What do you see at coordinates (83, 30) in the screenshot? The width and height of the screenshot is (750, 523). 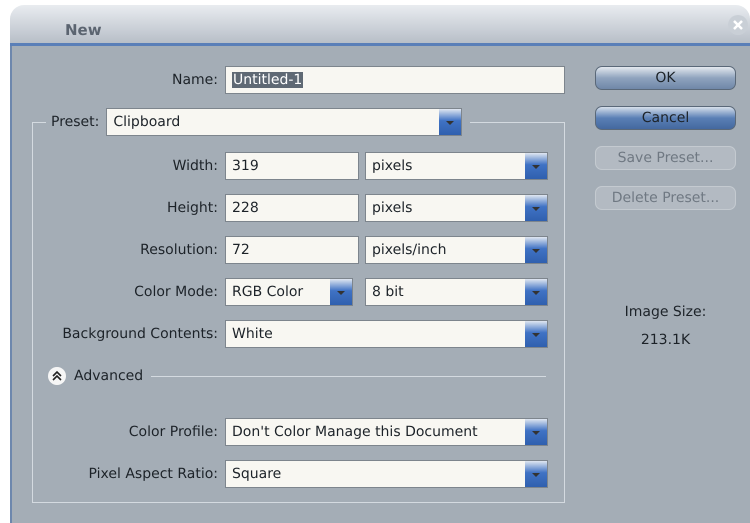 I see `window-title: New` at bounding box center [83, 30].